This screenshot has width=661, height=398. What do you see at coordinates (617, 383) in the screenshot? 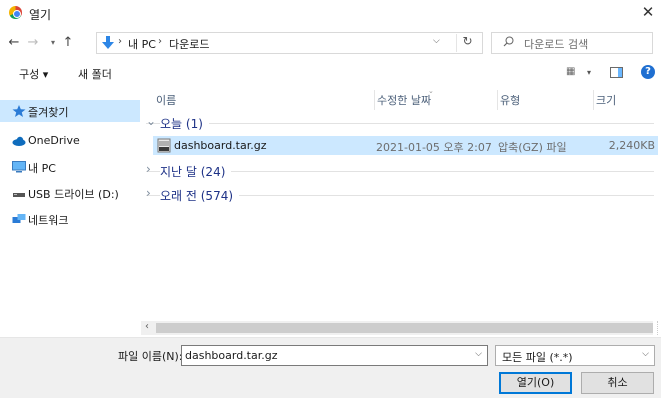
I see `cancel-button: 취소` at bounding box center [617, 383].